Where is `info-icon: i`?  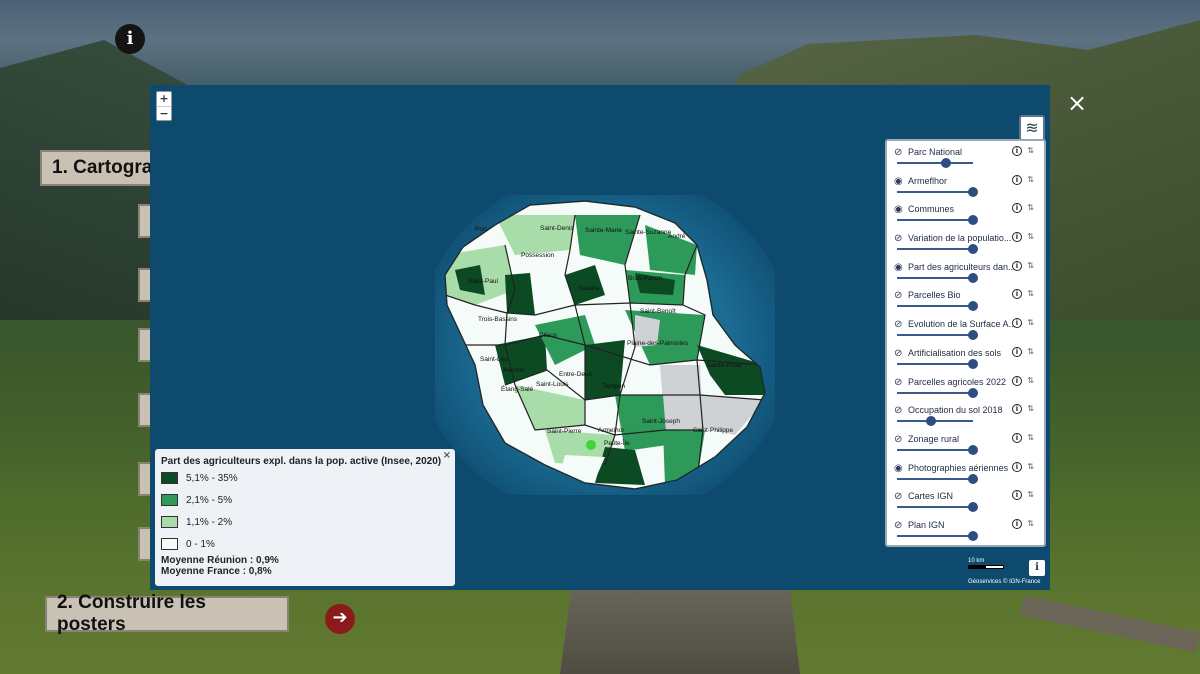 info-icon: i is located at coordinates (130, 39).